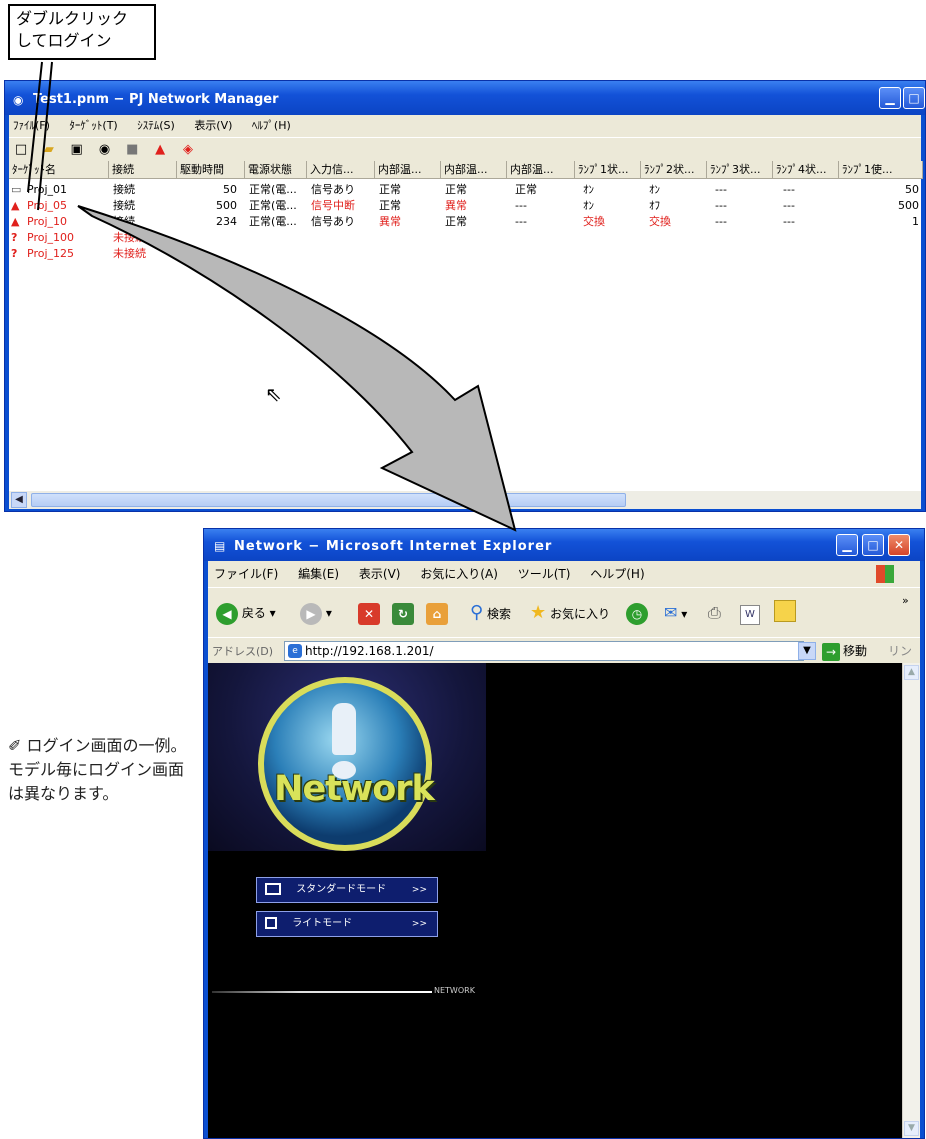  What do you see at coordinates (19, 500) in the screenshot?
I see `scroll-left-icon: ◀` at bounding box center [19, 500].